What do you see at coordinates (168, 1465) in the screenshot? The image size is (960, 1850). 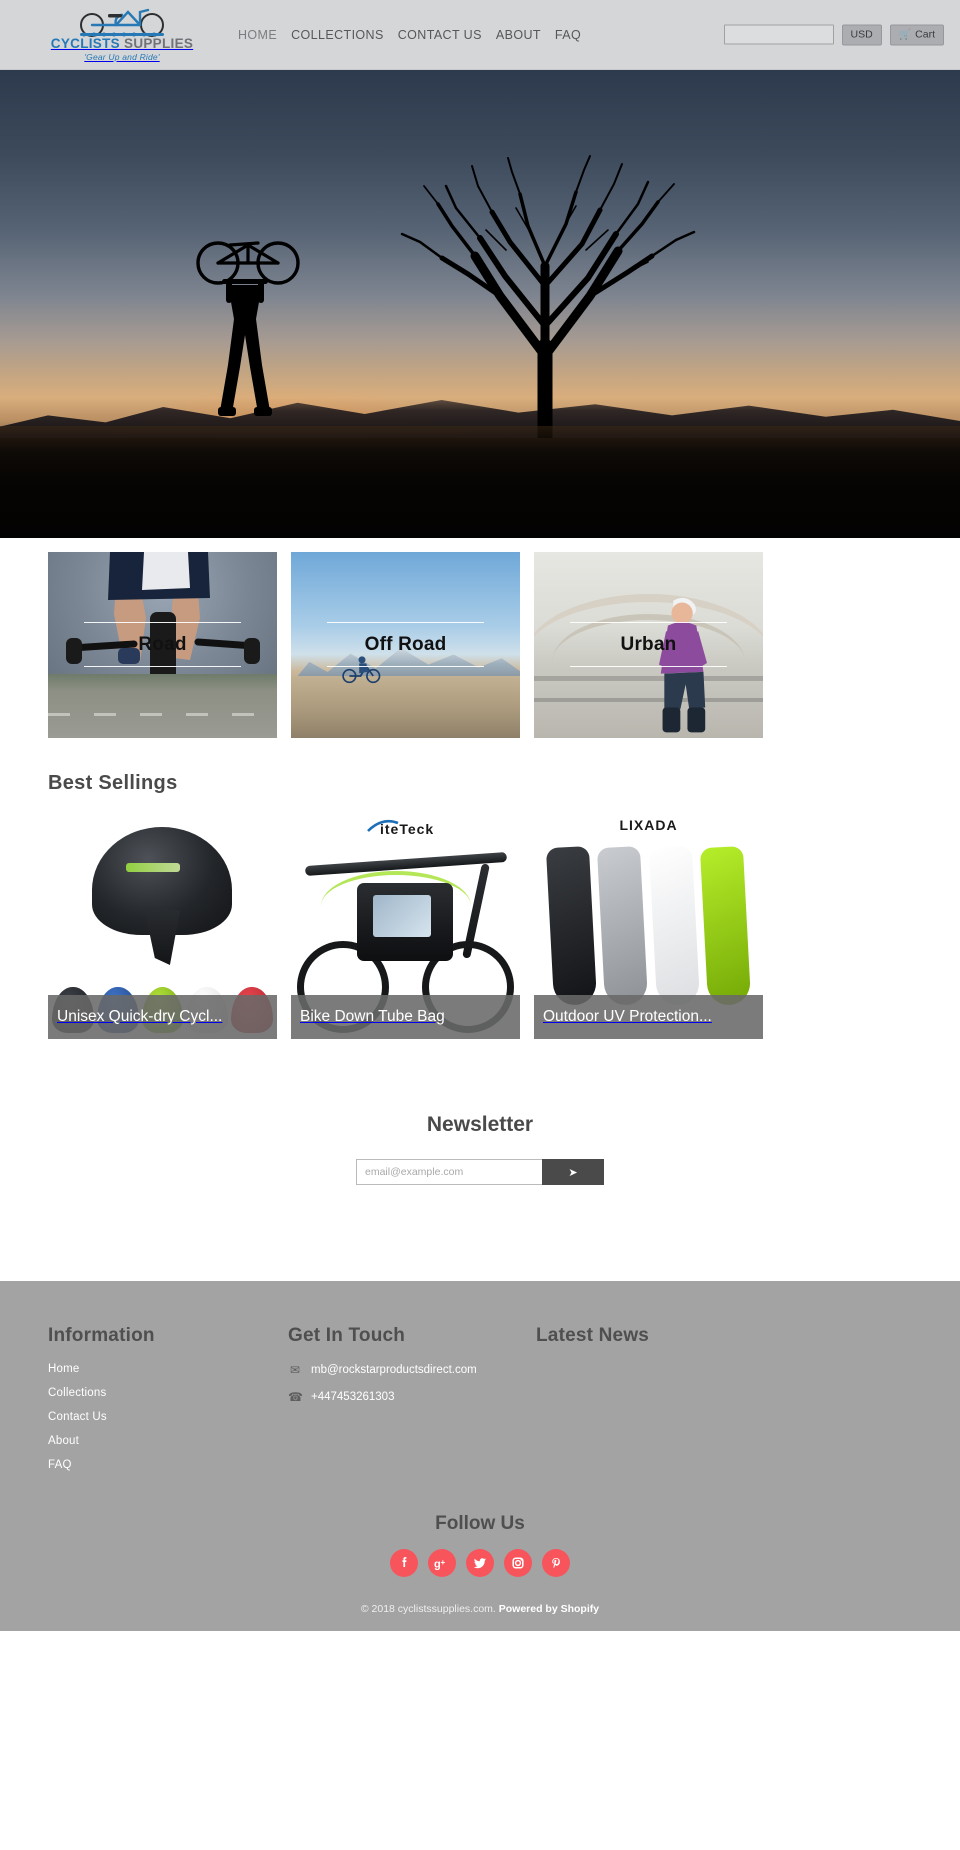 I see `footer-link-faq: FAQ` at bounding box center [168, 1465].